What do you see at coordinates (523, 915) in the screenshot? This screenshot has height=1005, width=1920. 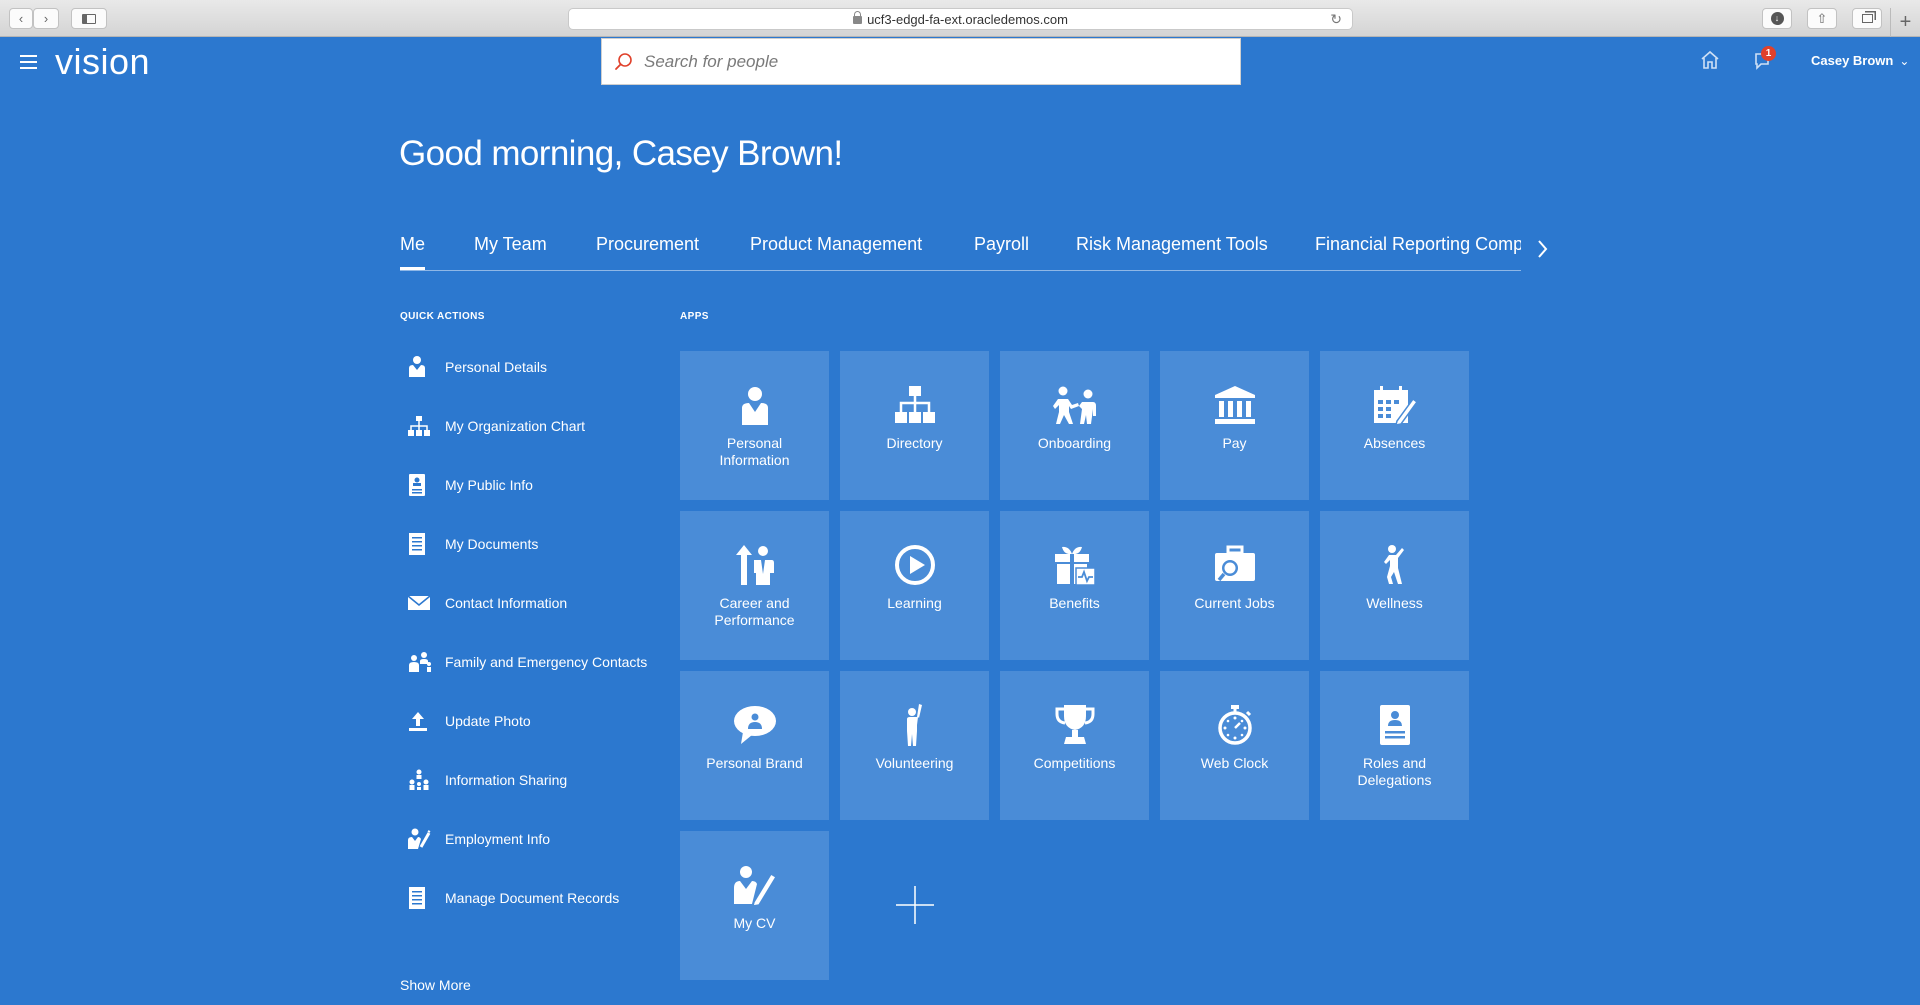 I see `quick-action-manage-document-records: Manage Document Records` at bounding box center [523, 915].